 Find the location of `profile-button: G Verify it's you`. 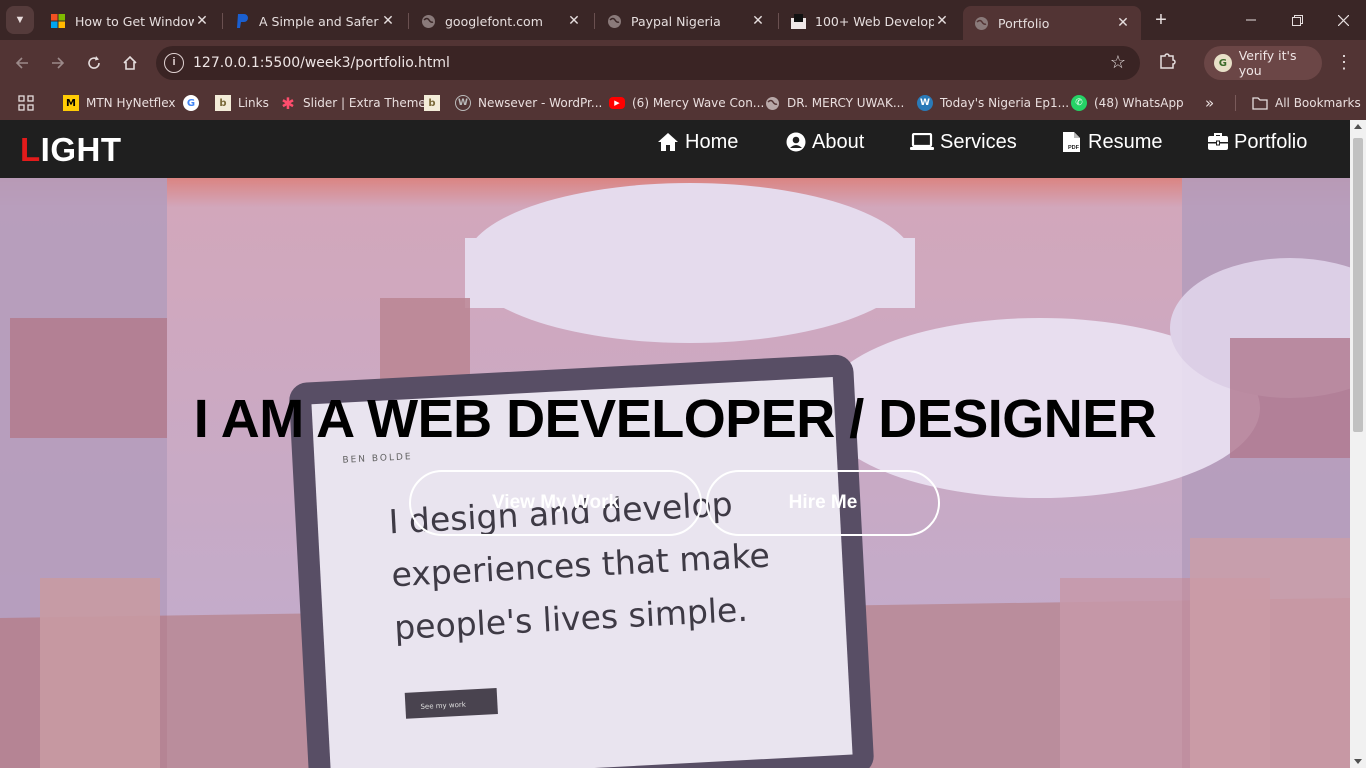

profile-button: G Verify it's you is located at coordinates (1263, 63).